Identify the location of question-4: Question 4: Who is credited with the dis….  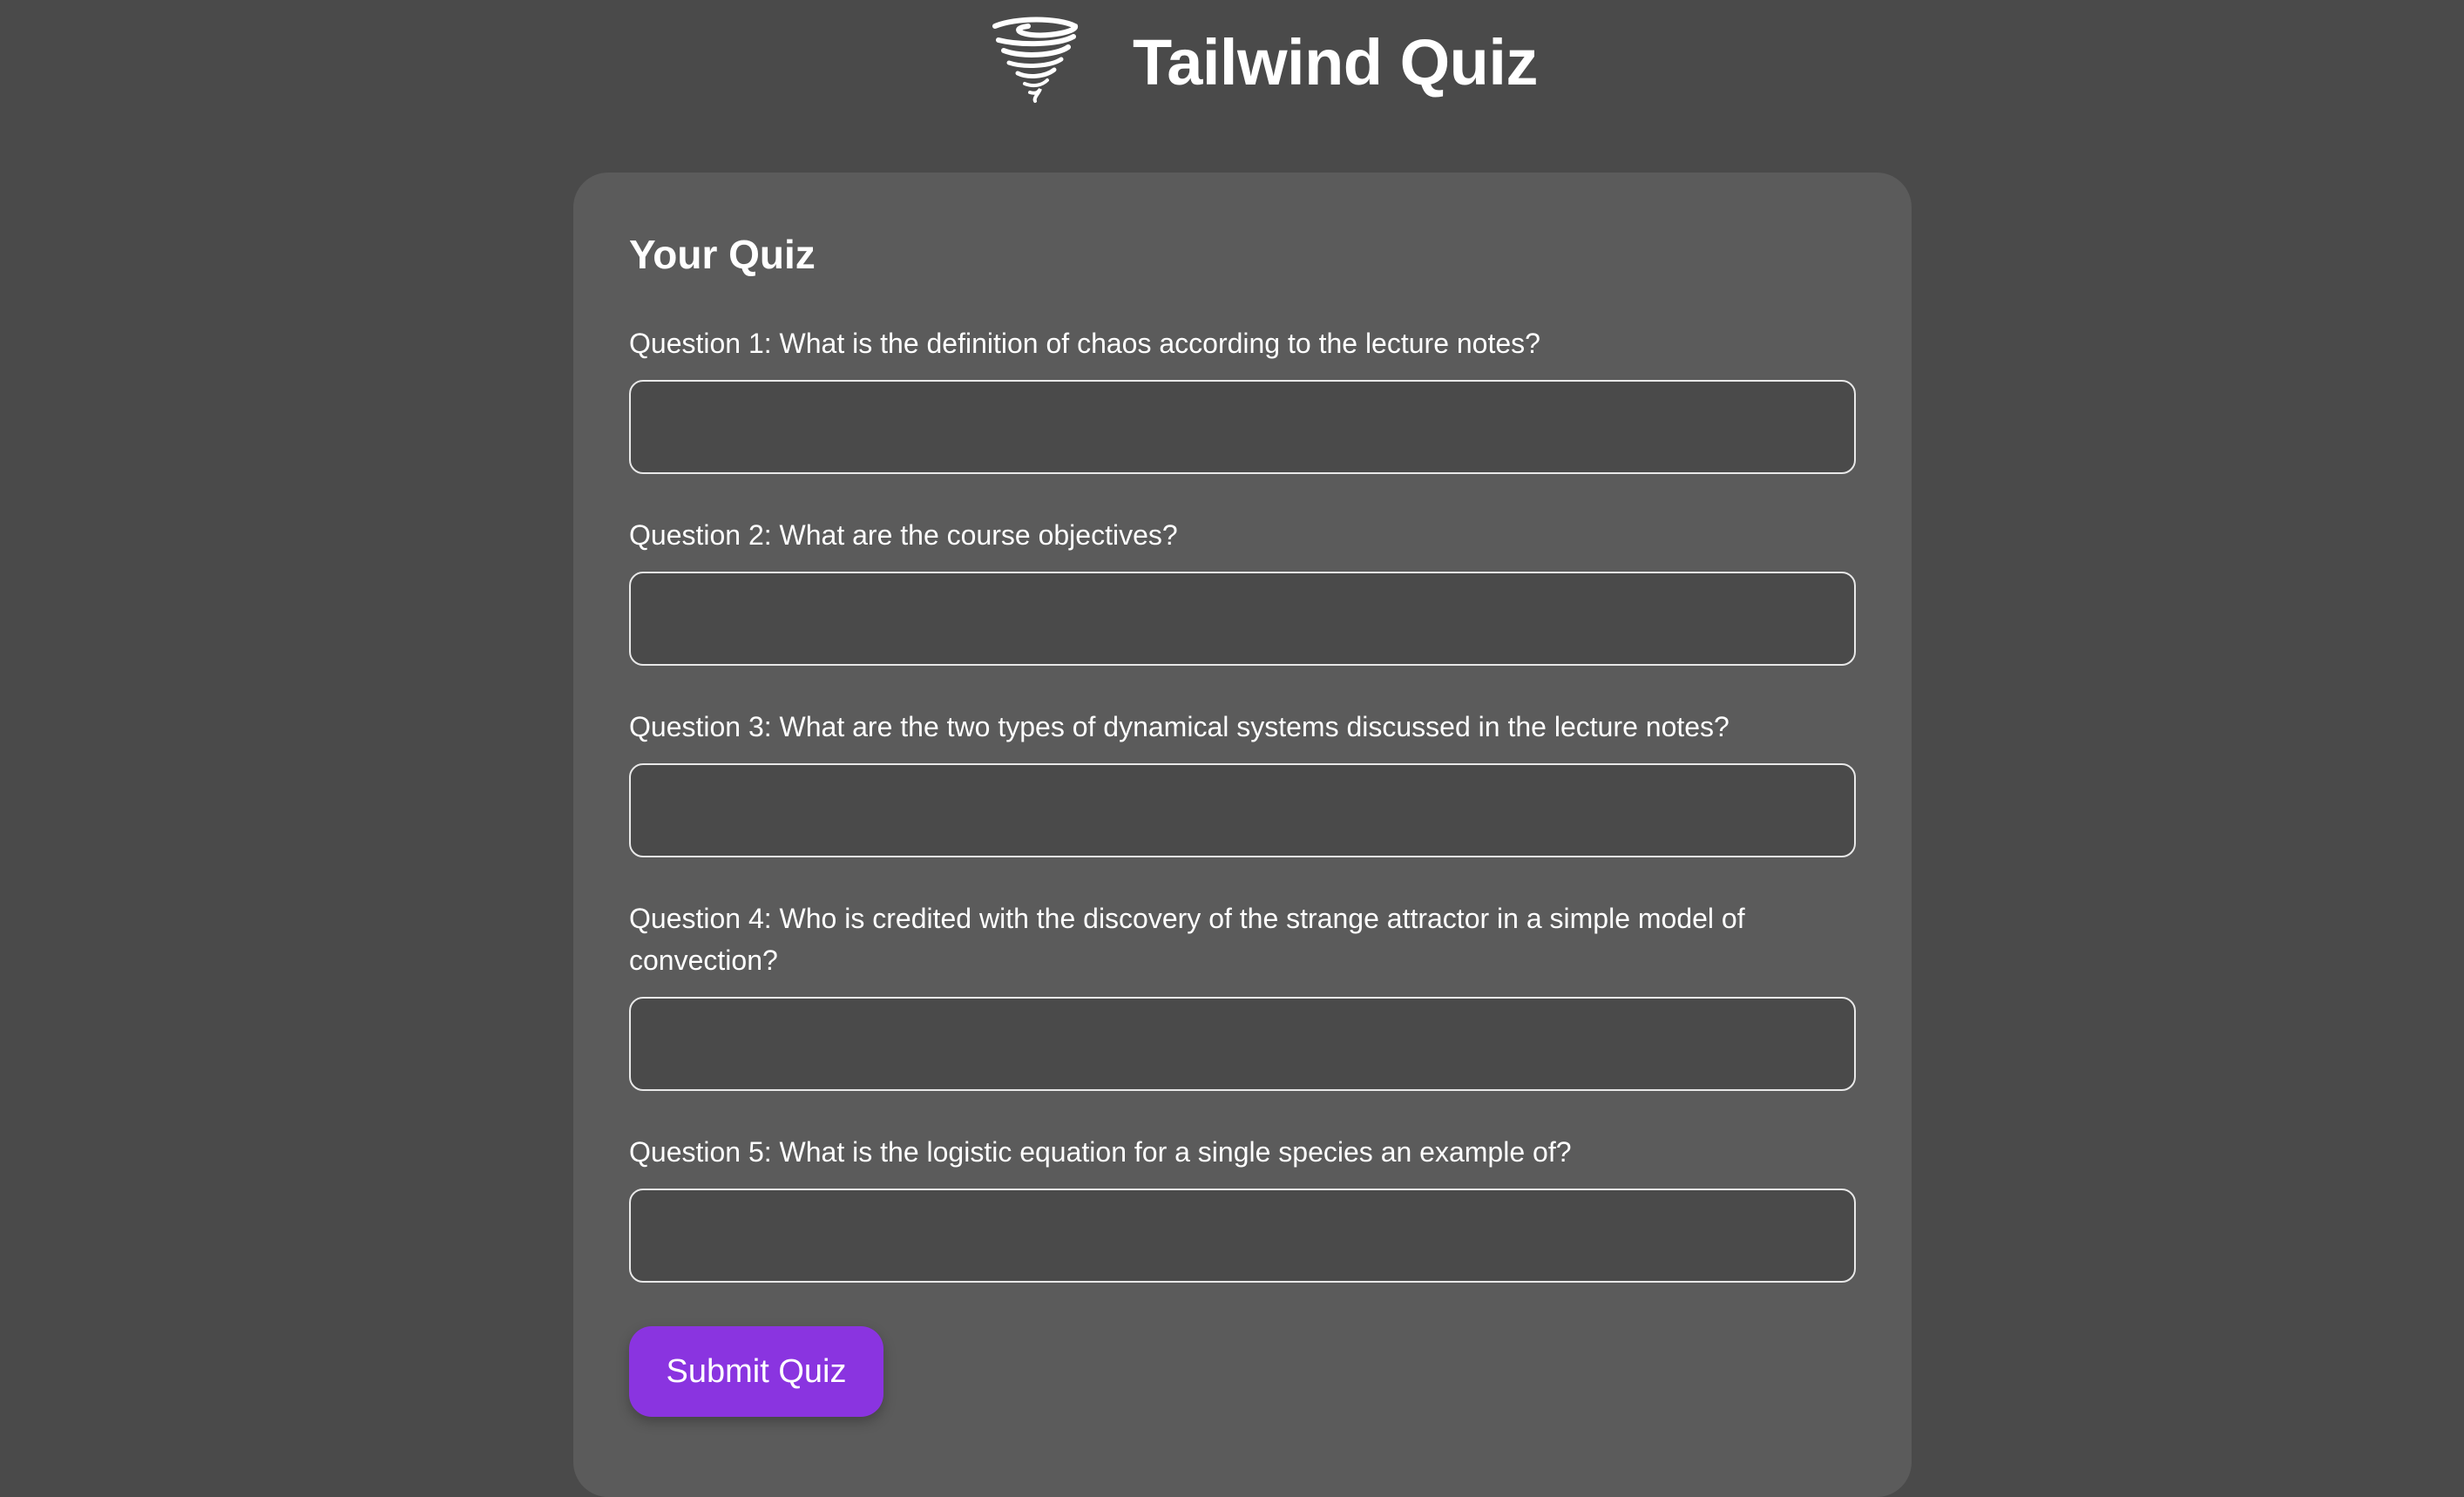
(1242, 995).